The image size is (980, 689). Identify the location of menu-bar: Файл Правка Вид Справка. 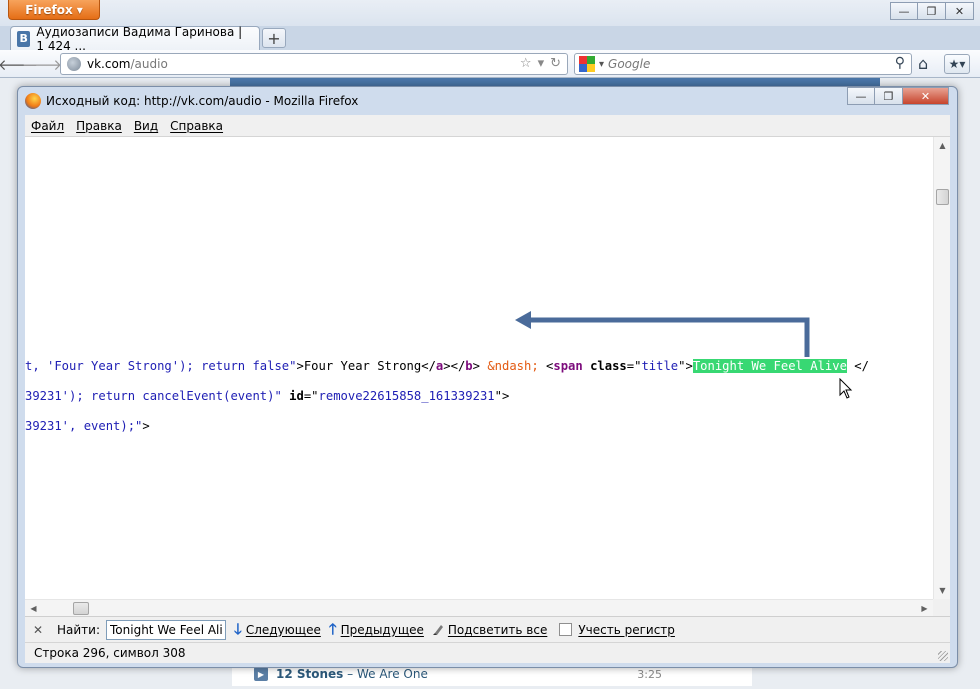
(487, 126).